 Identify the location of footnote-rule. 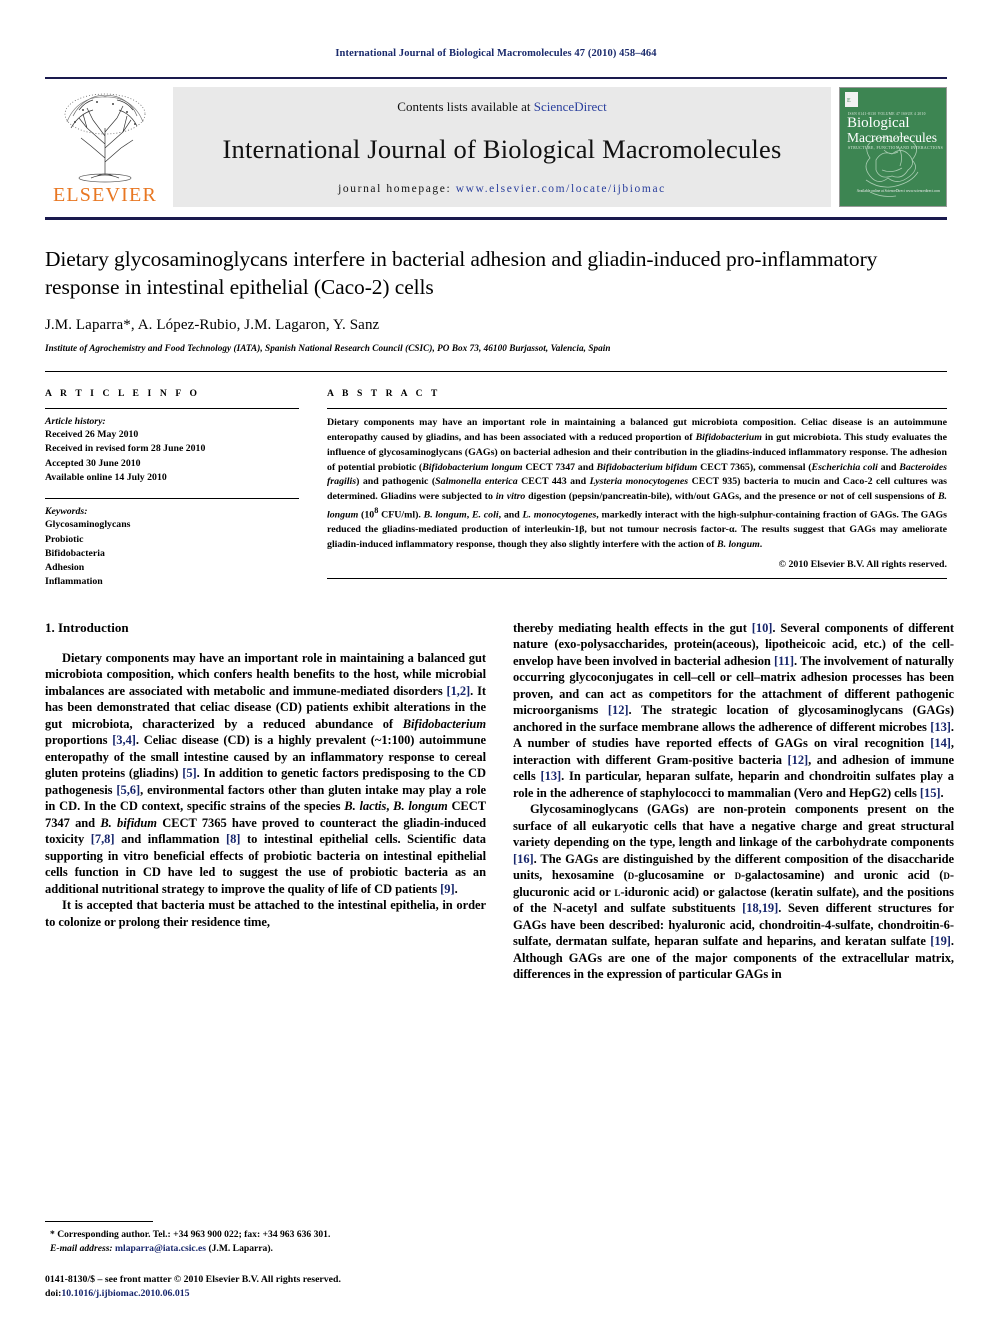
(99, 1221).